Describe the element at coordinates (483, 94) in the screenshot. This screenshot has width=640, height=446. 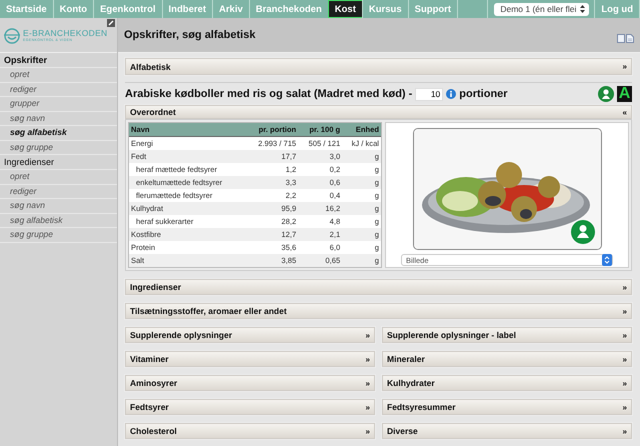
I see `portions-label: portioner` at that location.